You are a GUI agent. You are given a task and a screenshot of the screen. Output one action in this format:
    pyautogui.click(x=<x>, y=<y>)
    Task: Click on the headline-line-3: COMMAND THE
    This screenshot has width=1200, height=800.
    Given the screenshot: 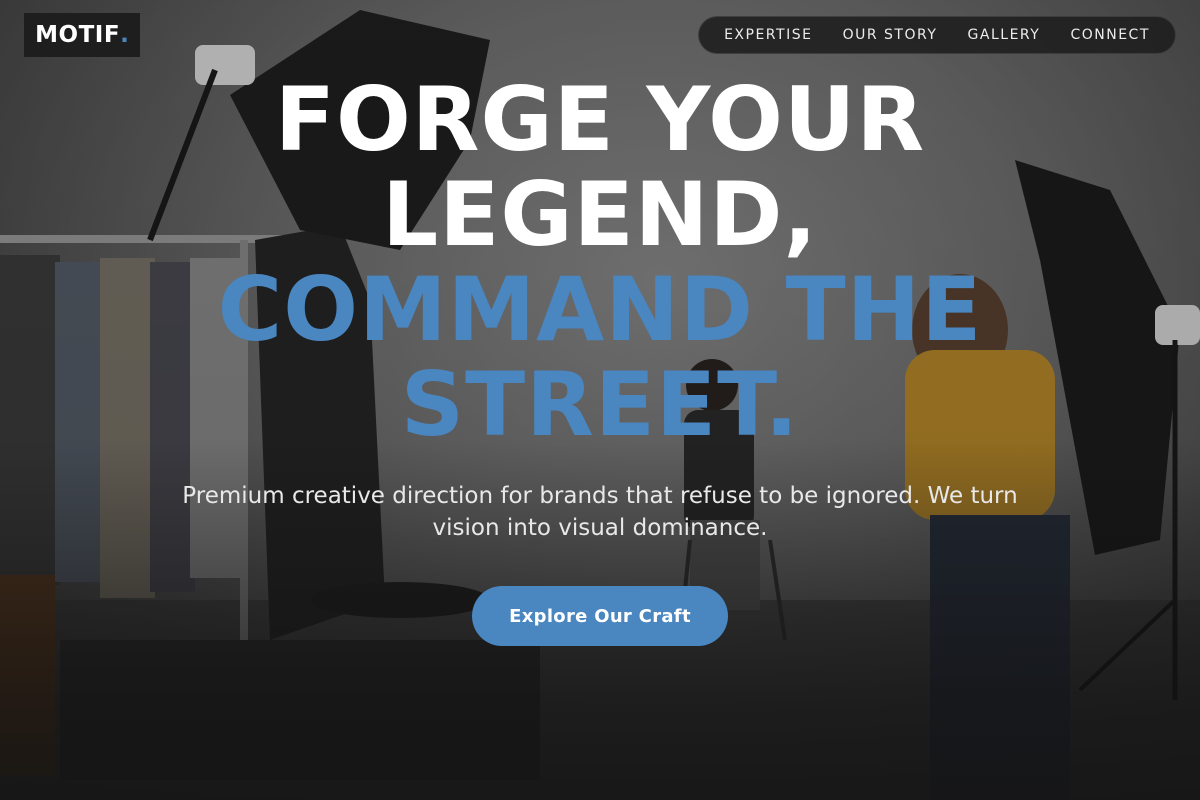 What is the action you would take?
    pyautogui.click(x=600, y=309)
    